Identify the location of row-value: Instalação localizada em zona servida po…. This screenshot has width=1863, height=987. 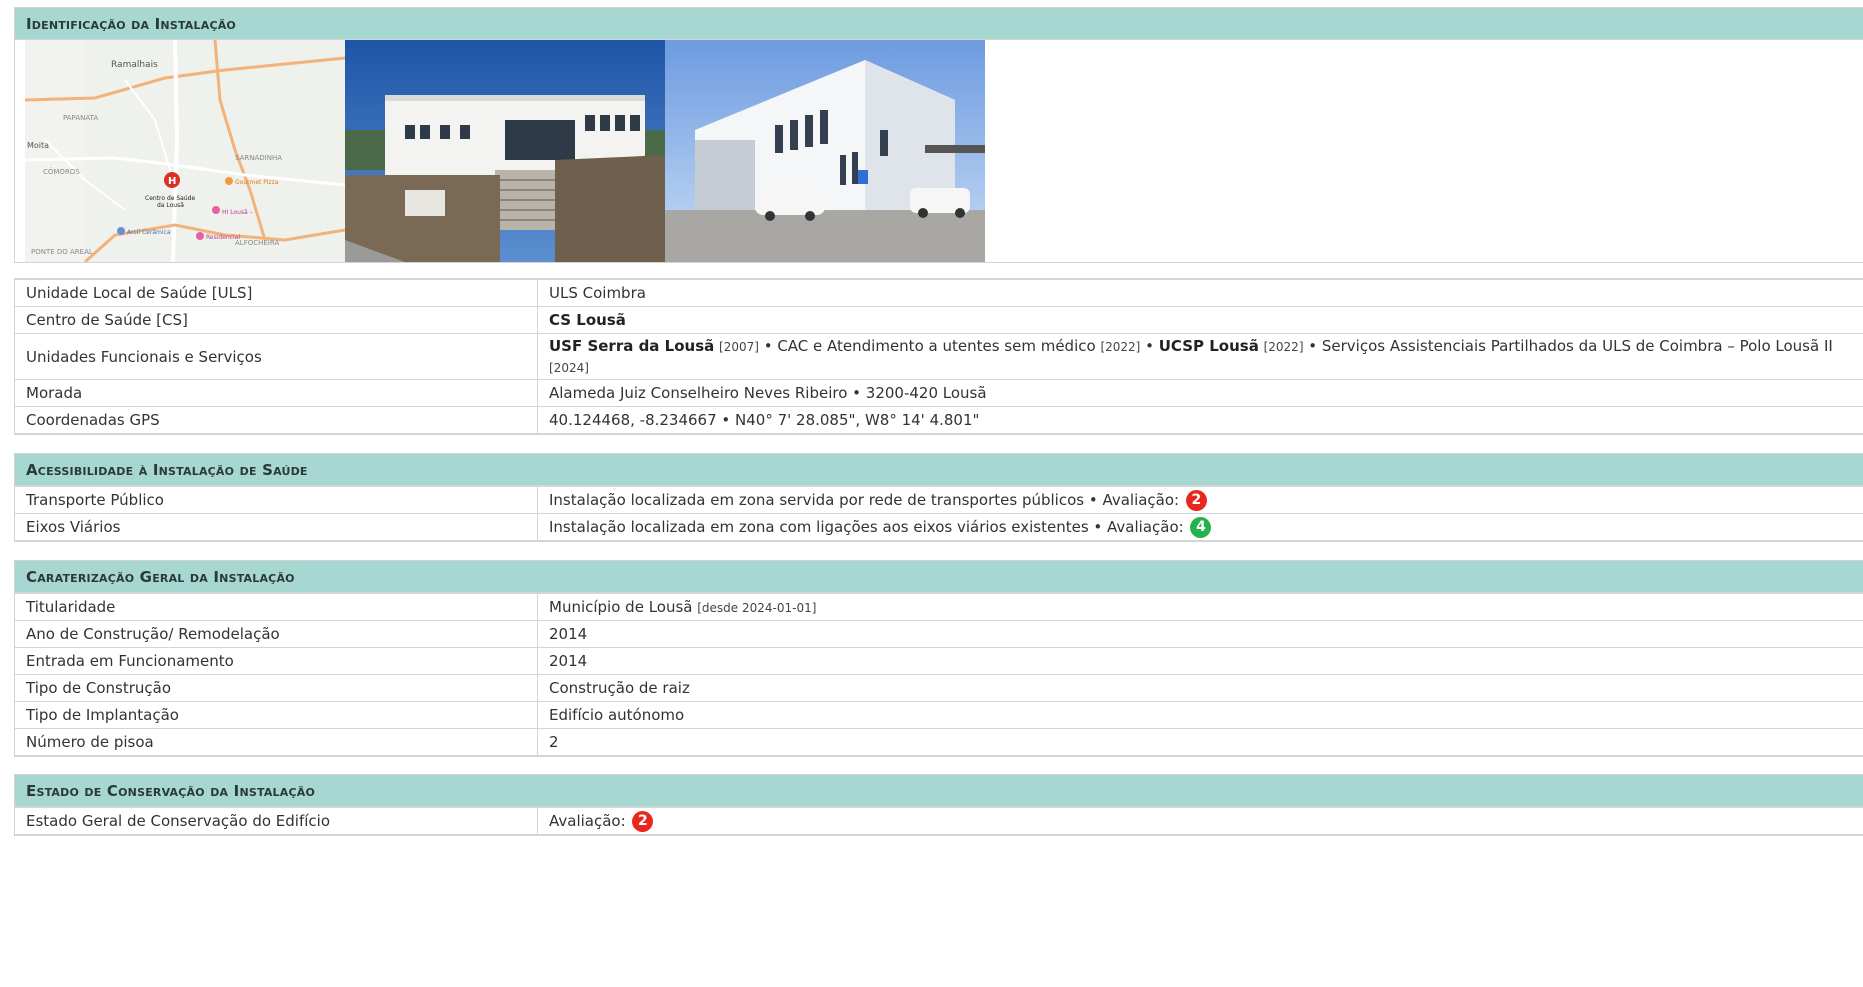
(1200, 500).